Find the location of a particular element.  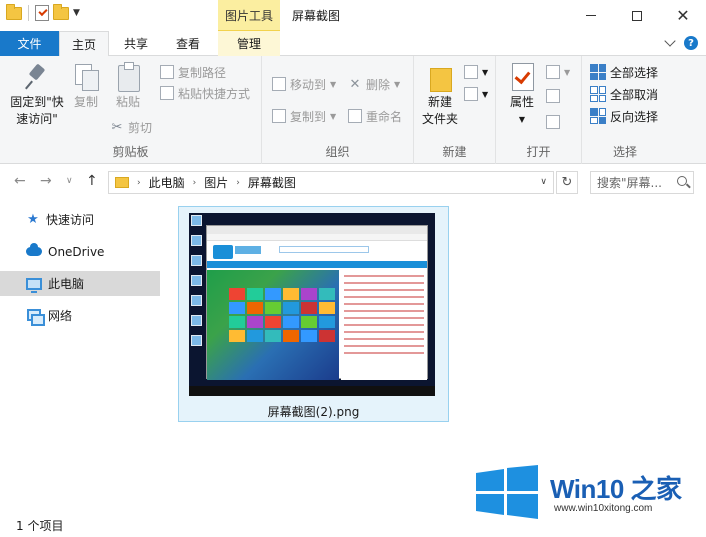

easy-access-button: ▼ is located at coordinates (476, 94).